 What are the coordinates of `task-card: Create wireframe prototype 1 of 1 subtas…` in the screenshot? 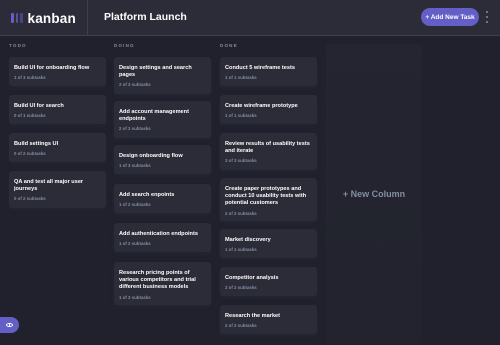 It's located at (268, 109).